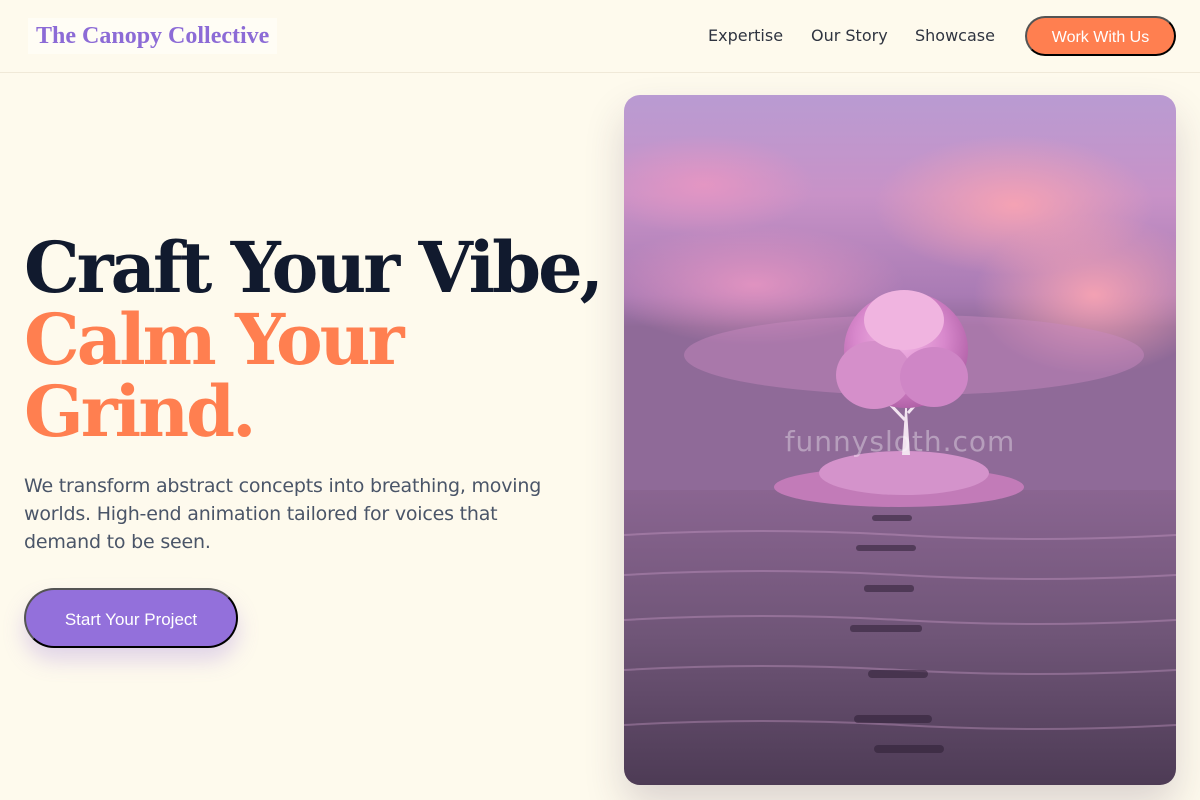 This screenshot has width=1200, height=800. What do you see at coordinates (1100, 36) in the screenshot?
I see `work-with-us-button: Work With Us` at bounding box center [1100, 36].